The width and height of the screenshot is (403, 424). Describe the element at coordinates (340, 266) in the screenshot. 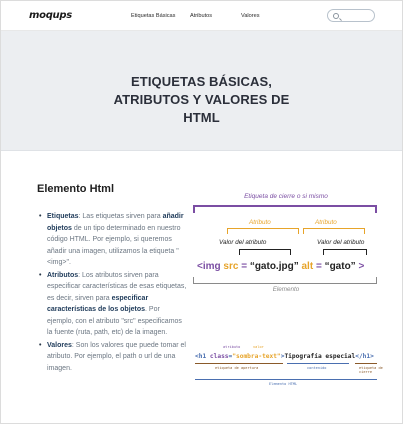

I see `code-value: “gato”` at that location.